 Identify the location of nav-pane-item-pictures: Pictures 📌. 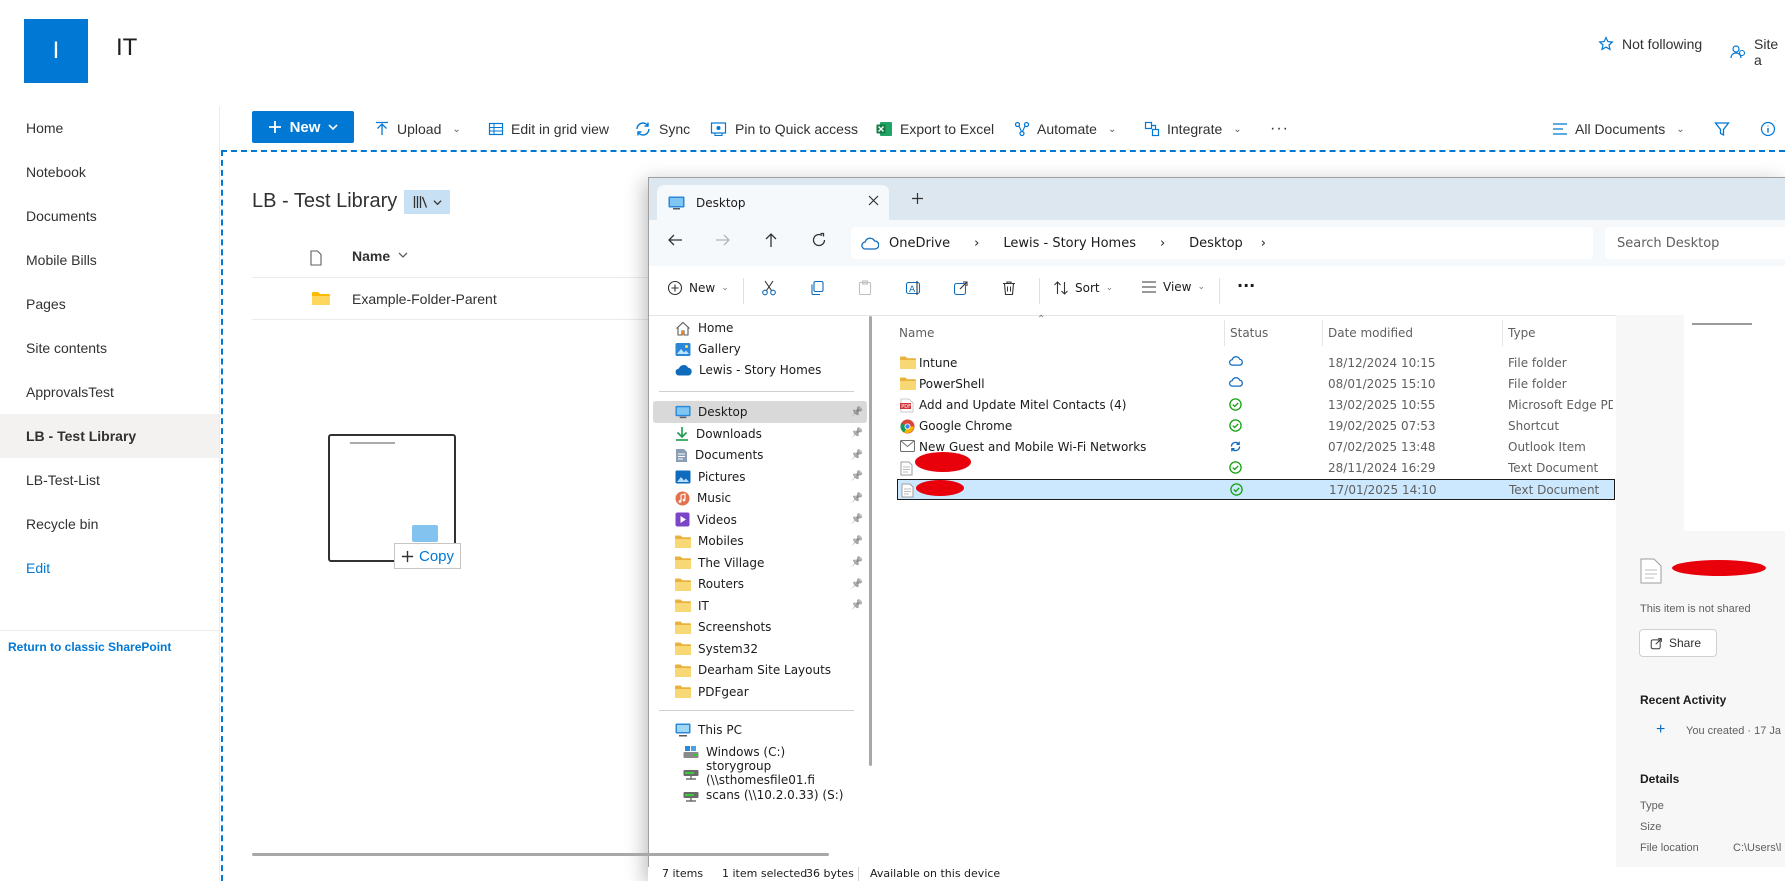
(760, 477).